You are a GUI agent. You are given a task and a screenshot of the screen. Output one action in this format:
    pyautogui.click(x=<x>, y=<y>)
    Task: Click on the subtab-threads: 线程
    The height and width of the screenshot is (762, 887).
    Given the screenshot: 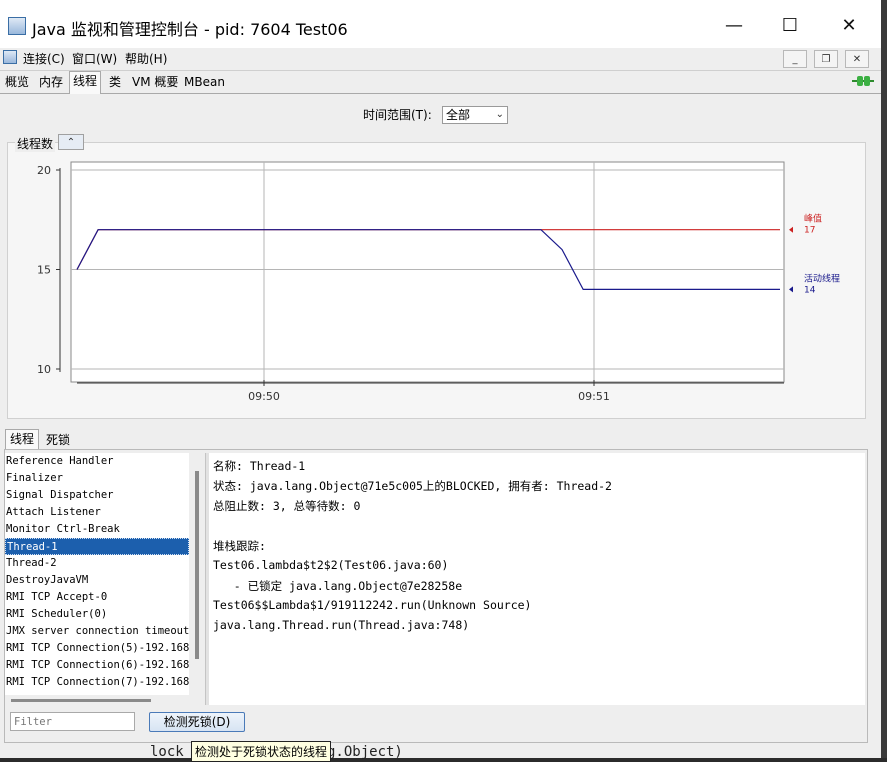 What is the action you would take?
    pyautogui.click(x=22, y=439)
    